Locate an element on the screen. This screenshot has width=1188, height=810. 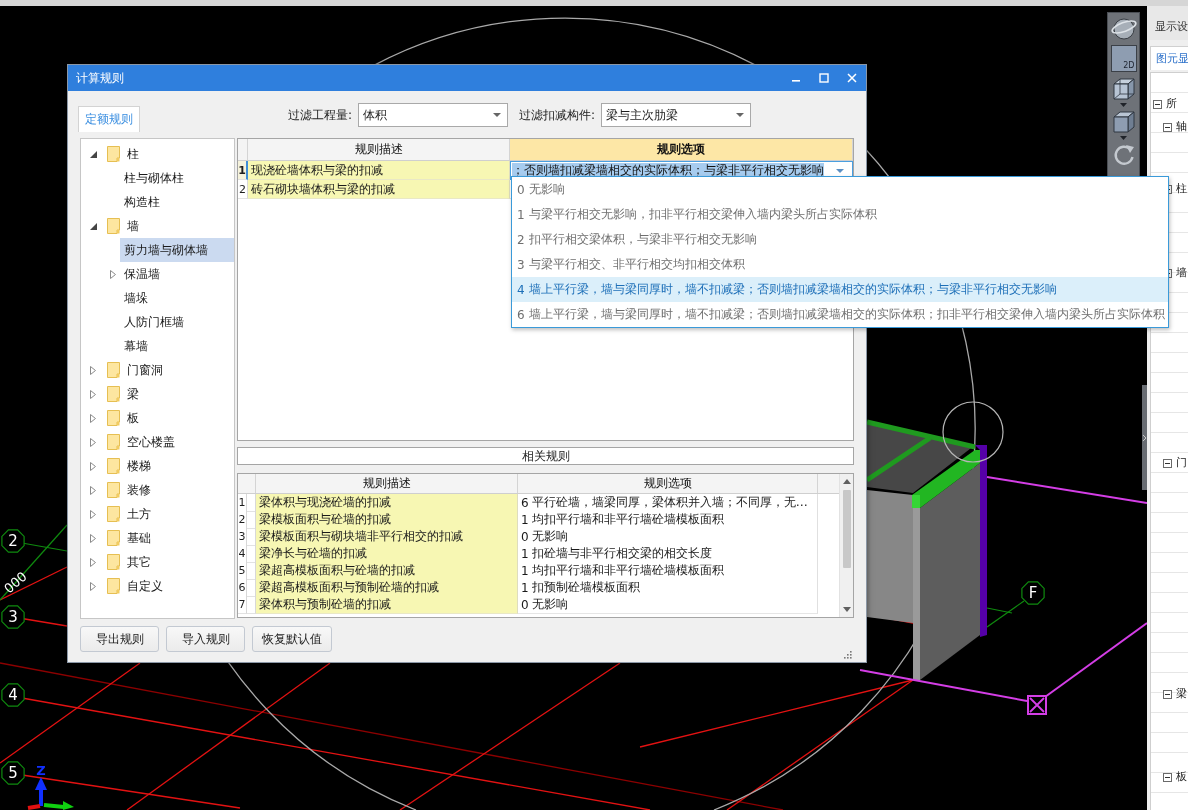
table-cell: 梁模板面积与砌块墙非平行相交的扣减 is located at coordinates (387, 537).